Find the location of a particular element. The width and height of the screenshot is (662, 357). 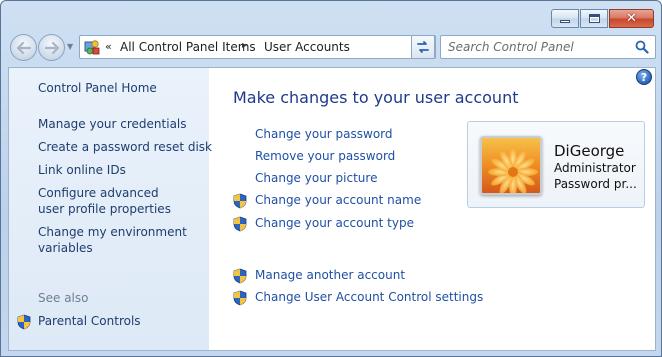

change-picture-link: Change your picture is located at coordinates (316, 178).